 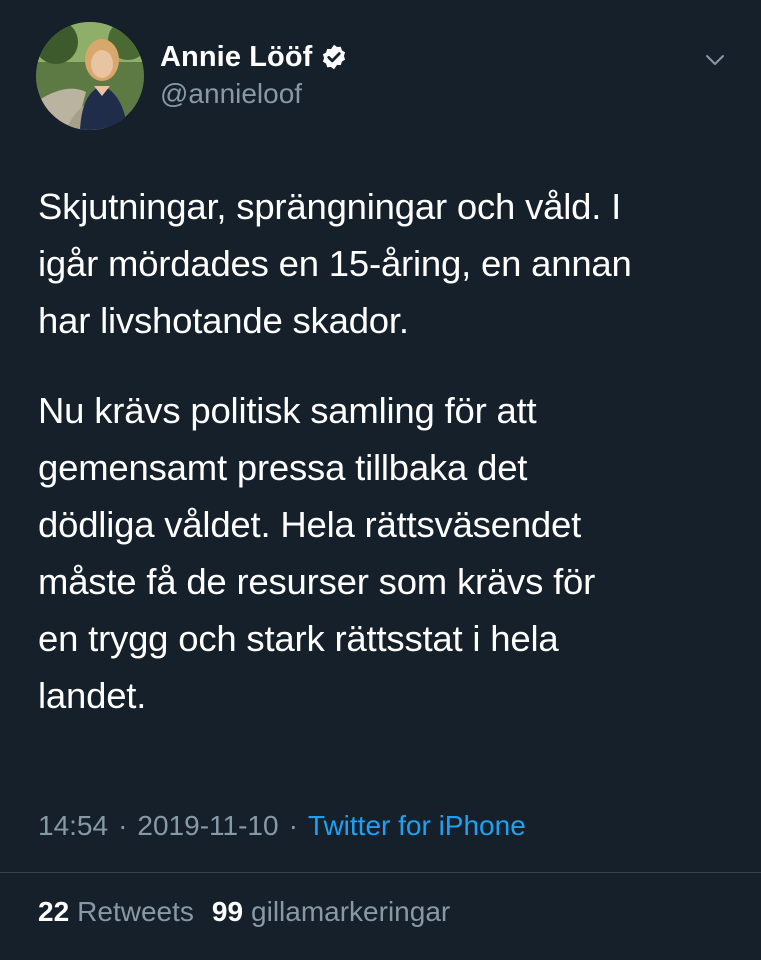 What do you see at coordinates (53, 912) in the screenshot?
I see `retweets-count: 22` at bounding box center [53, 912].